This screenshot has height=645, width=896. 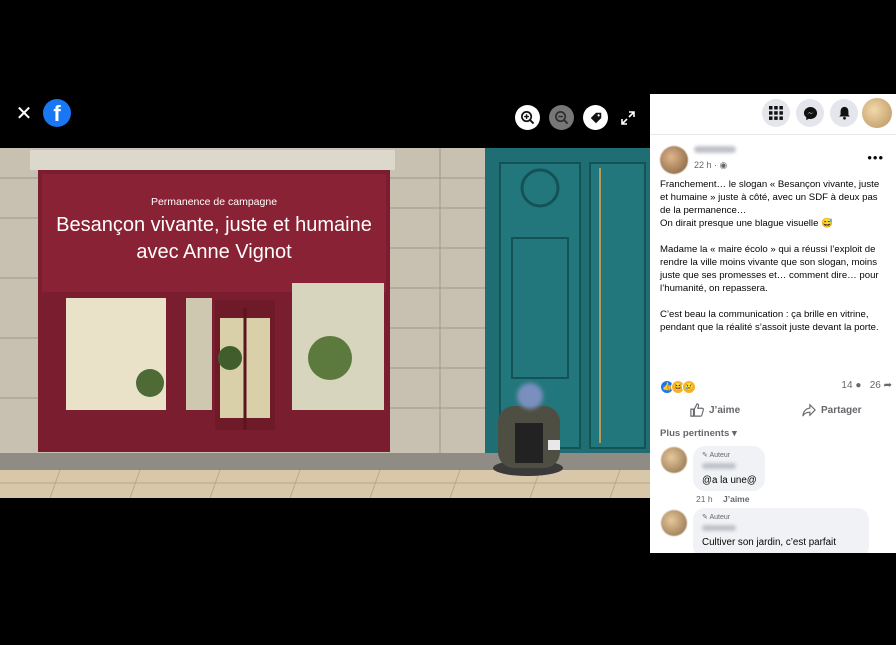 What do you see at coordinates (809, 410) in the screenshot?
I see `share-icon` at bounding box center [809, 410].